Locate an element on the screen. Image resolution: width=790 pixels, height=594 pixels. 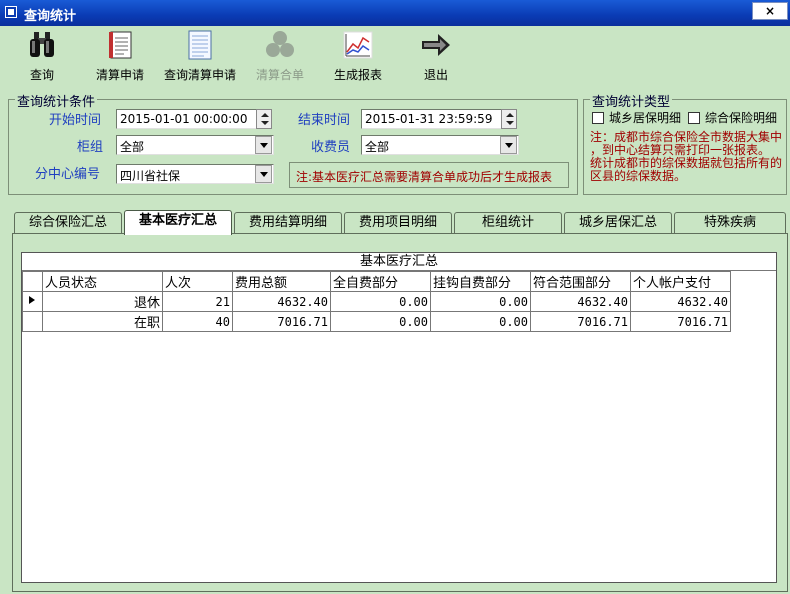
binoculars-icon is located at coordinates (42, 45).